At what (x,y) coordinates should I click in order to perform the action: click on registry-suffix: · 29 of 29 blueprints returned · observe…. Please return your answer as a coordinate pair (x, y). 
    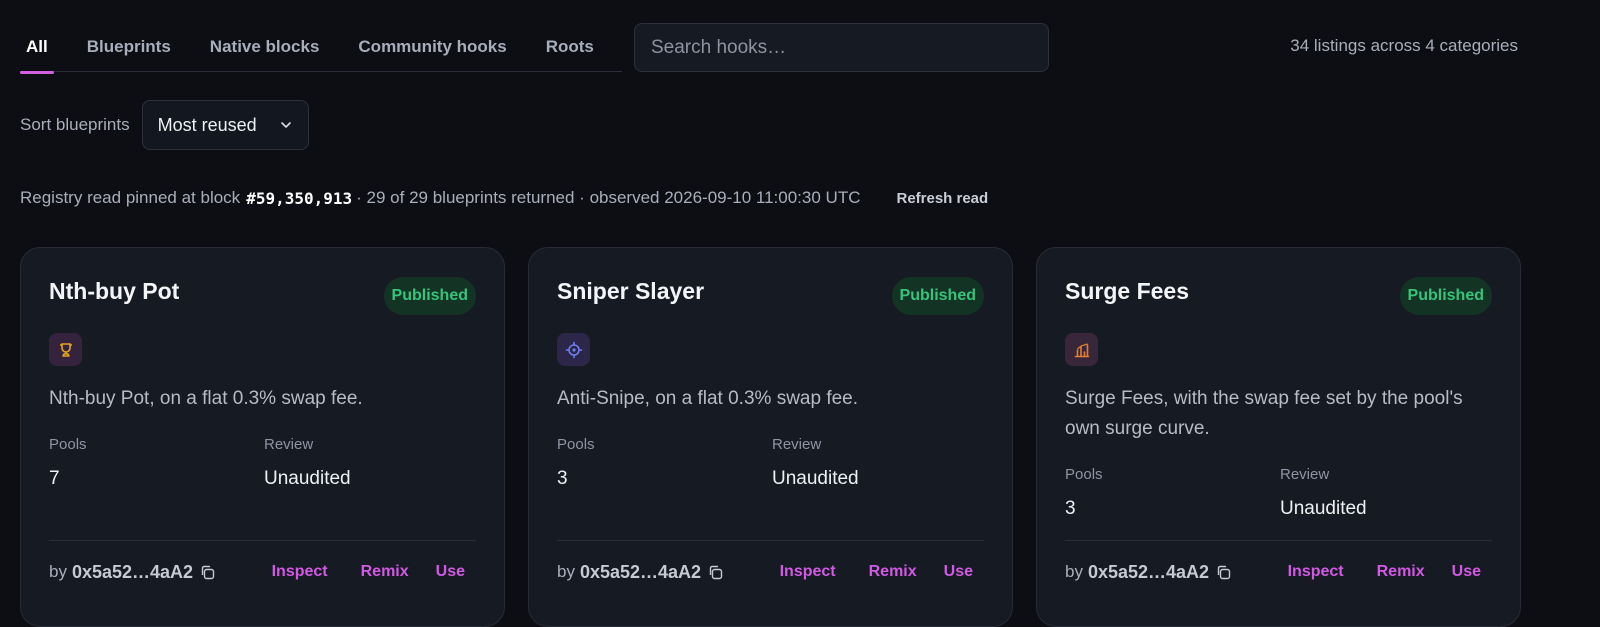
    Looking at the image, I should click on (608, 197).